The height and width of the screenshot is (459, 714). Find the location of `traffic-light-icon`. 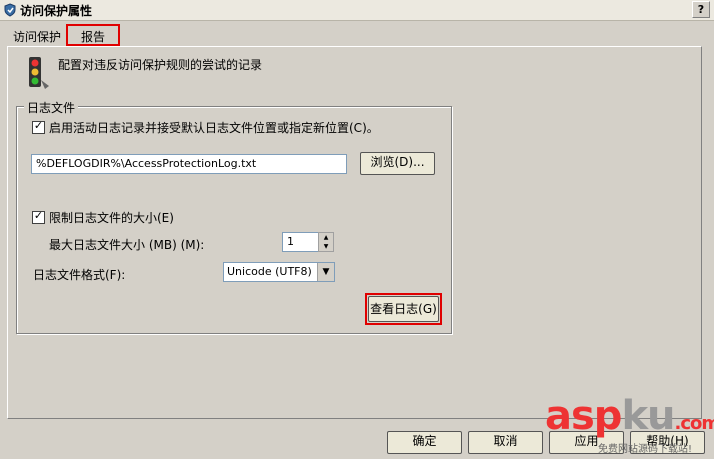

traffic-light-icon is located at coordinates (39, 73).